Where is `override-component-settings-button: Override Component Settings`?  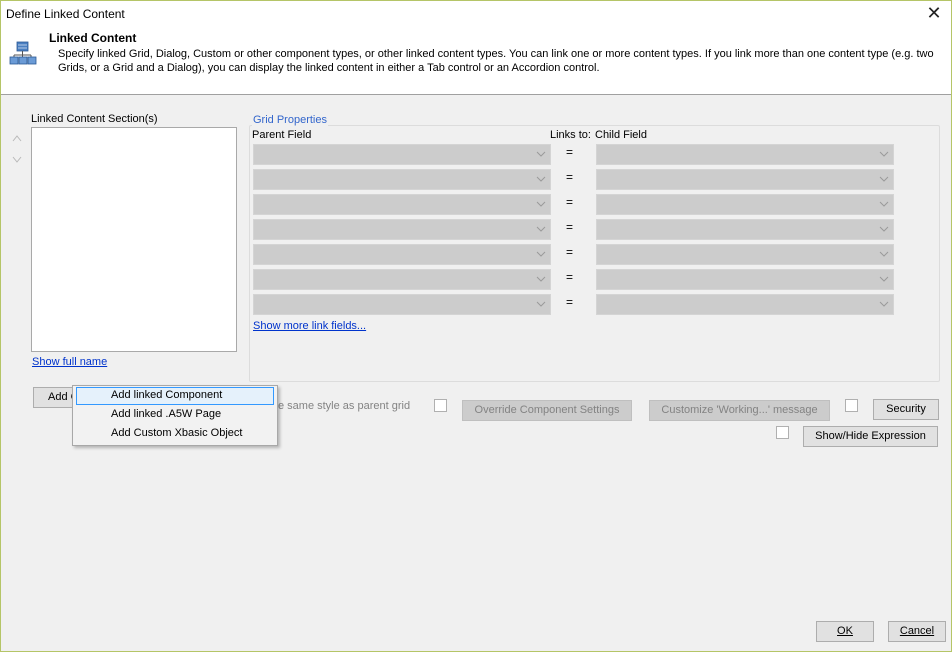 override-component-settings-button: Override Component Settings is located at coordinates (547, 410).